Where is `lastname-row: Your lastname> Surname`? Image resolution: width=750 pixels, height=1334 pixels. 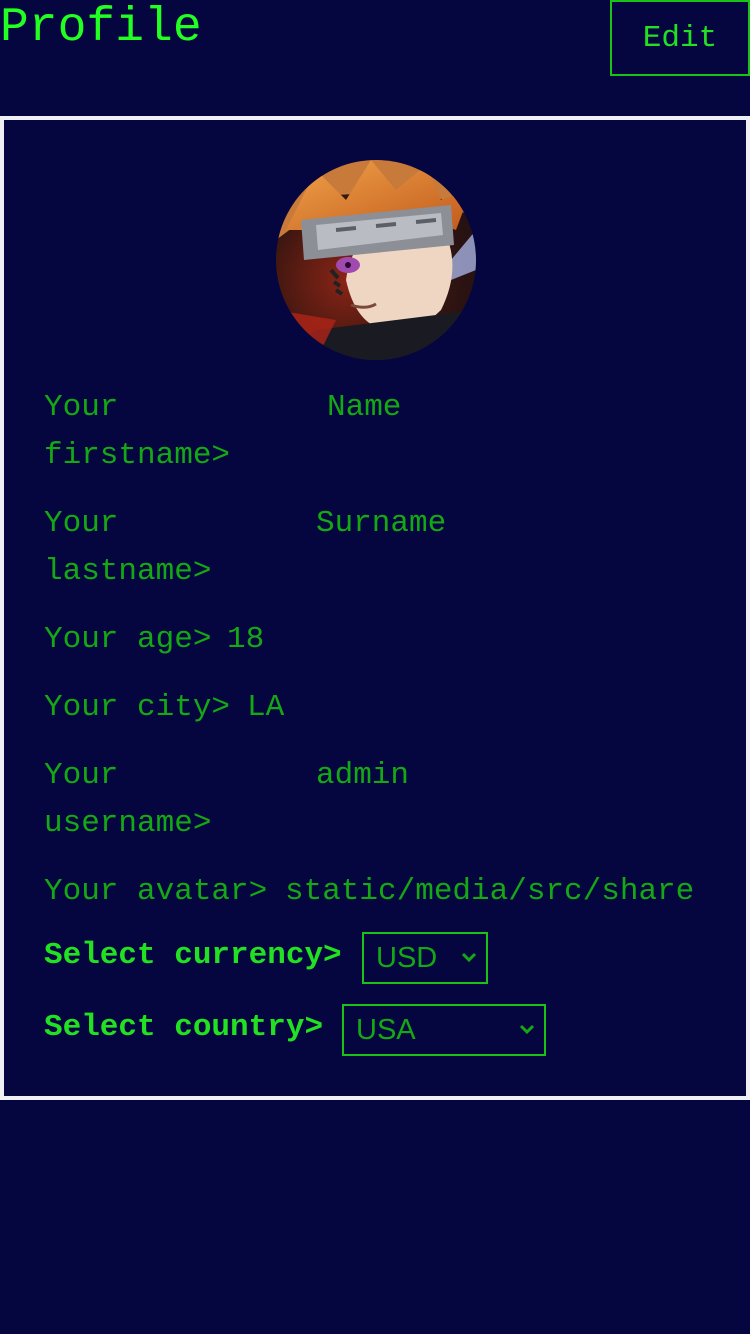 lastname-row: Your lastname> Surname is located at coordinates (374, 548).